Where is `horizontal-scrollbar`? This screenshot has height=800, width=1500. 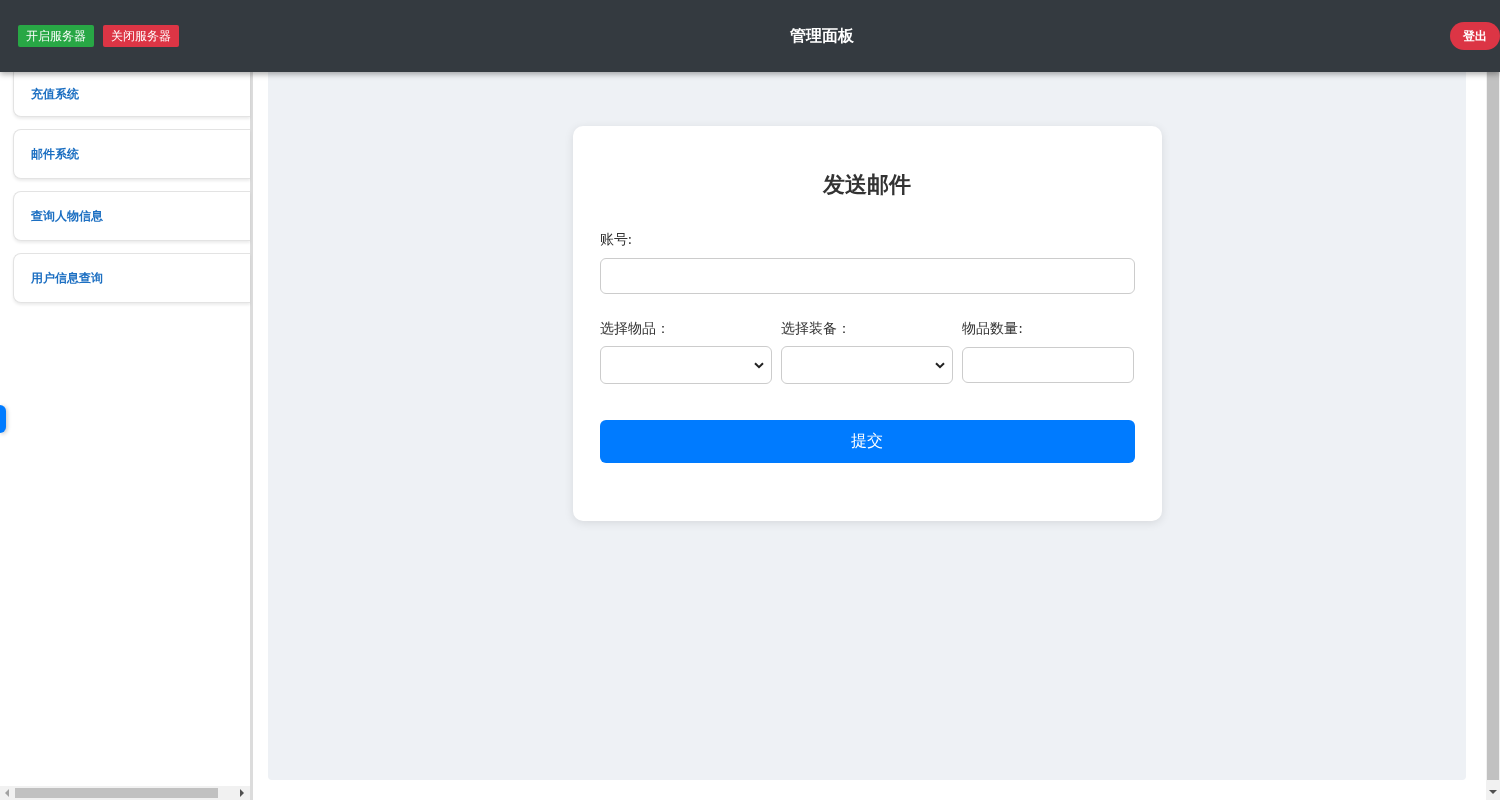 horizontal-scrollbar is located at coordinates (125, 793).